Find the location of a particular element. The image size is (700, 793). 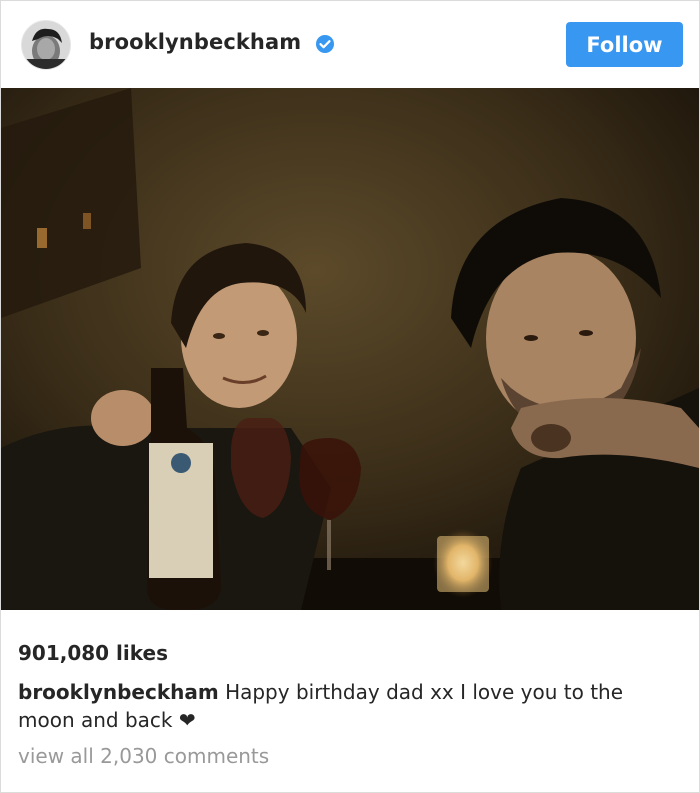

post-header: brooklynbeckham Follow is located at coordinates (350, 44).